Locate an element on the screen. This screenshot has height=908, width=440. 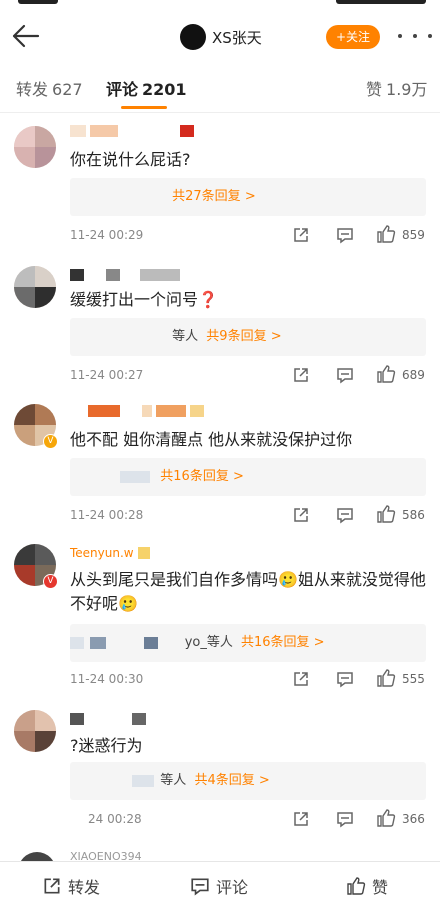
like-count: 689 is located at coordinates (413, 375).